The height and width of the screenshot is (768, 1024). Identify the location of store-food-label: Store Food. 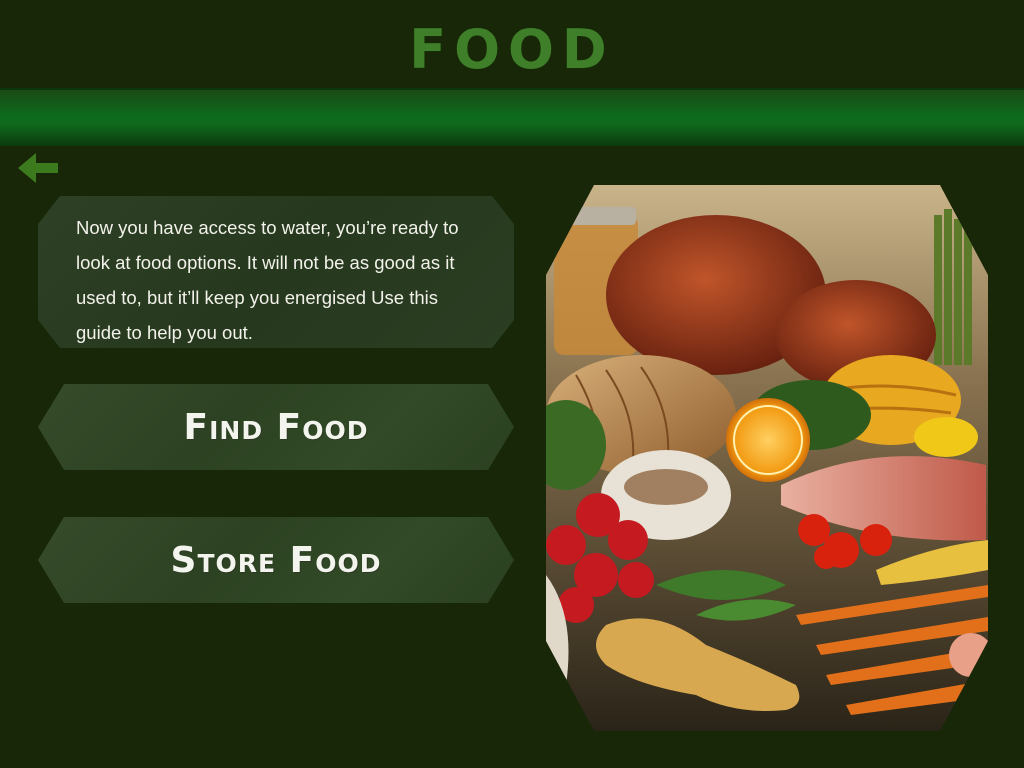
(276, 560).